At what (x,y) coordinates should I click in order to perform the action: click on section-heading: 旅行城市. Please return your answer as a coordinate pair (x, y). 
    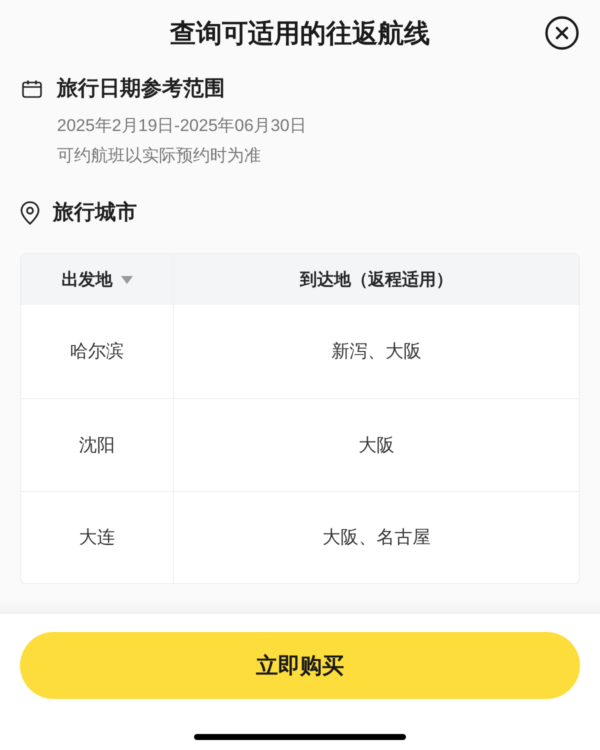
    Looking at the image, I should click on (95, 213).